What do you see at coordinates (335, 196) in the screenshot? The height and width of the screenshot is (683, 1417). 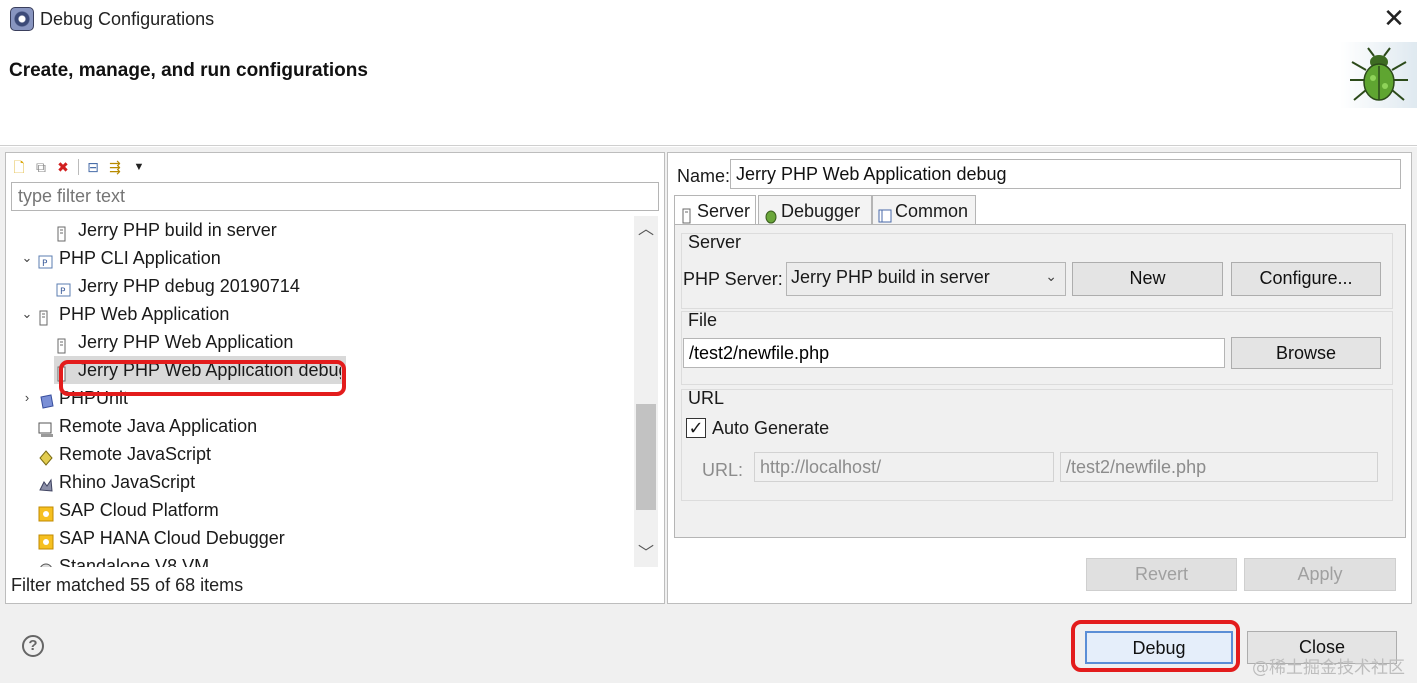 I see `filter-input` at bounding box center [335, 196].